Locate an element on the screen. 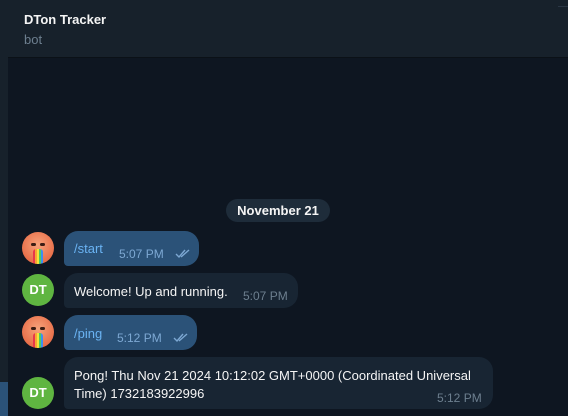  header-divider is located at coordinates (563, 6).